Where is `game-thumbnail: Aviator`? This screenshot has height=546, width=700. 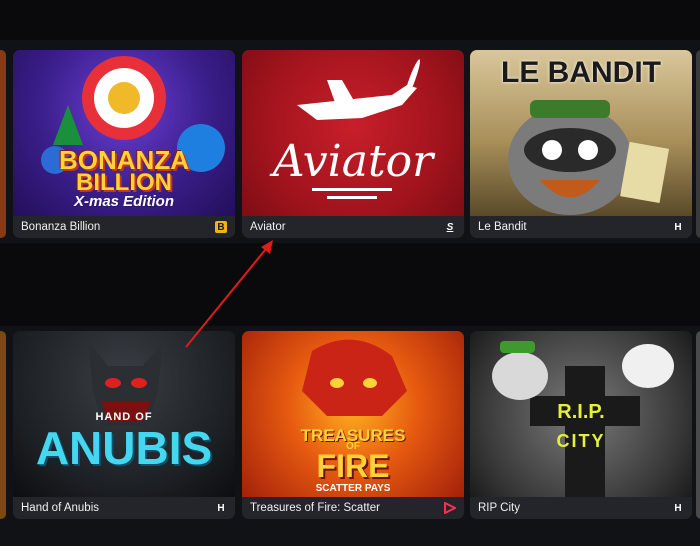
game-thumbnail: Aviator is located at coordinates (353, 133).